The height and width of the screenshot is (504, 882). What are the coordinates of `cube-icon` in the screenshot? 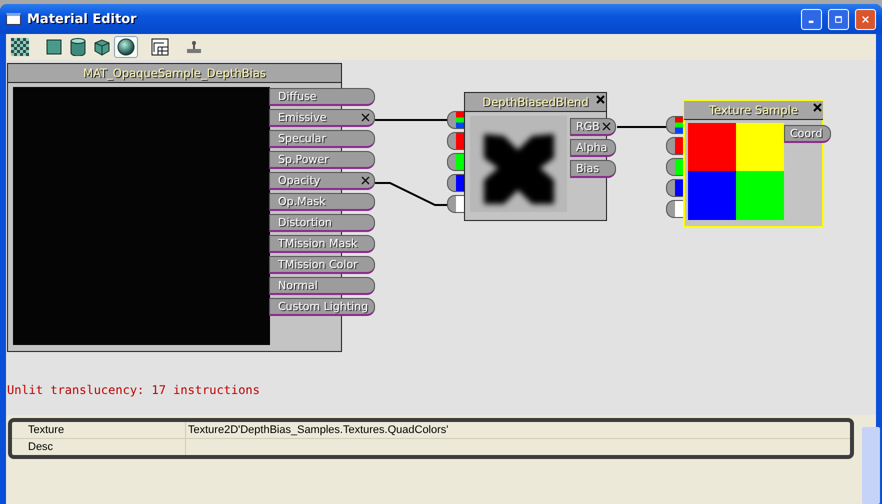 It's located at (102, 47).